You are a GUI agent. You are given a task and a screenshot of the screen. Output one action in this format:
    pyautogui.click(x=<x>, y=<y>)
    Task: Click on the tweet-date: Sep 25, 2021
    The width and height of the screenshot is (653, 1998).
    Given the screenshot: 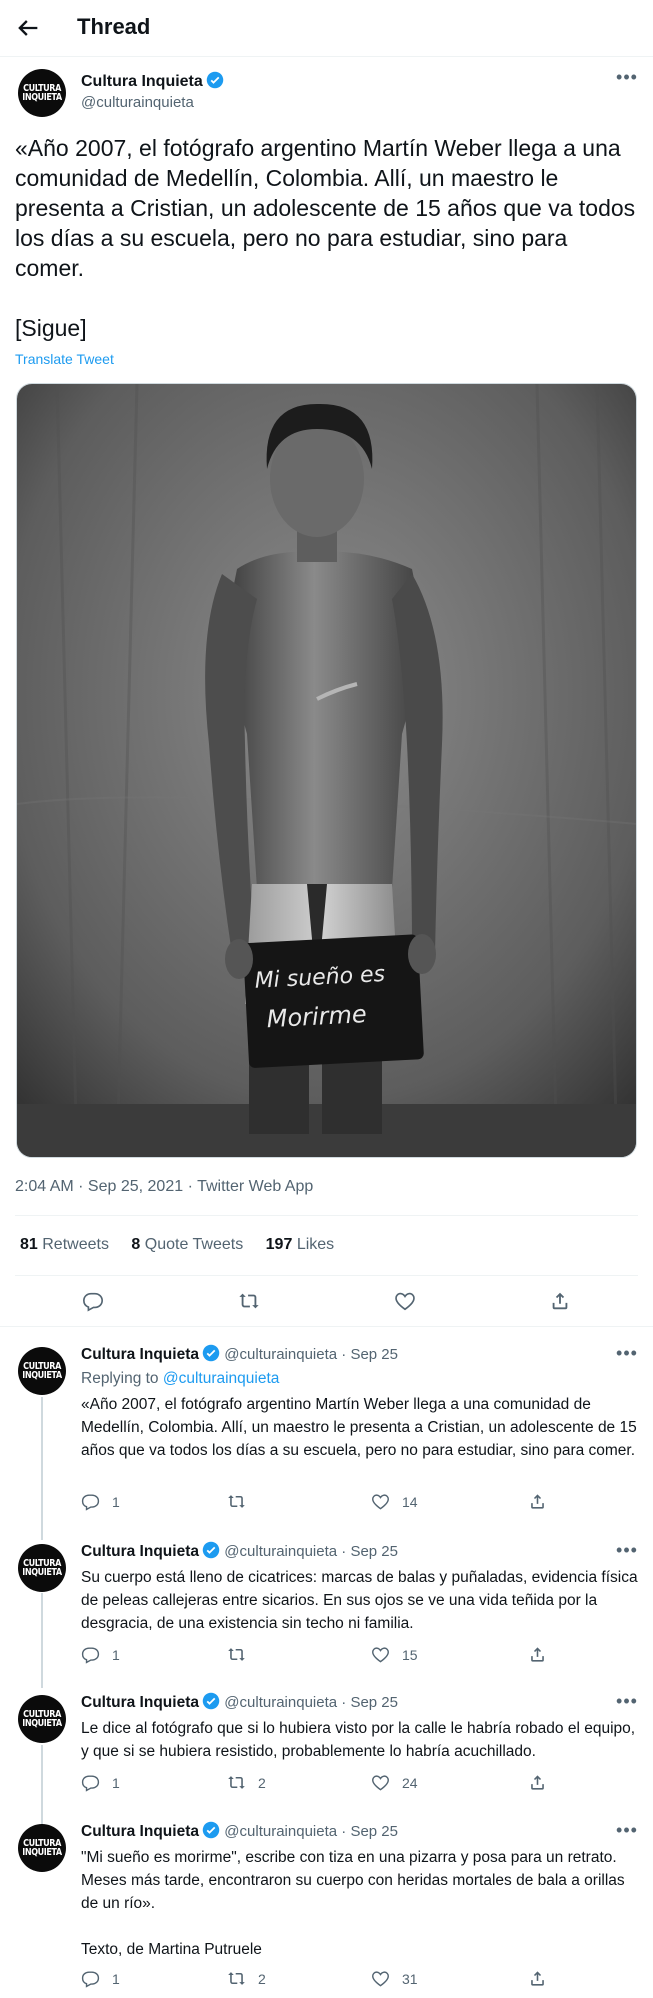 What is the action you would take?
    pyautogui.click(x=135, y=1186)
    